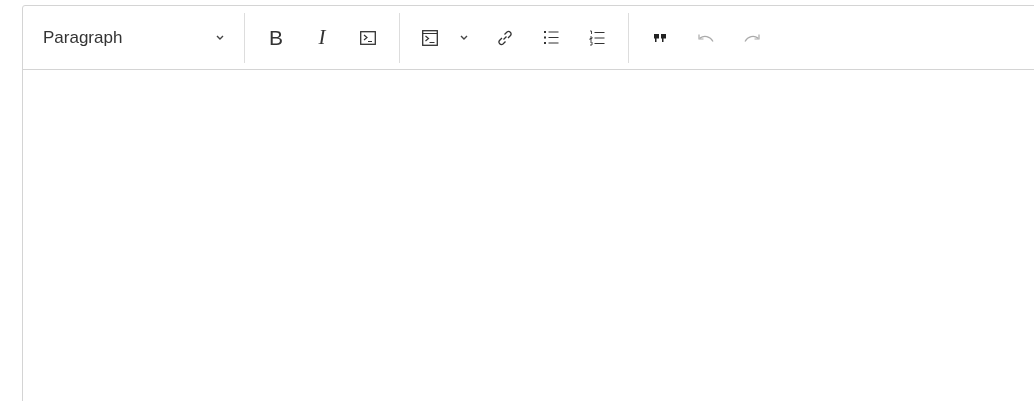  What do you see at coordinates (505, 37) in the screenshot?
I see `link-icon` at bounding box center [505, 37].